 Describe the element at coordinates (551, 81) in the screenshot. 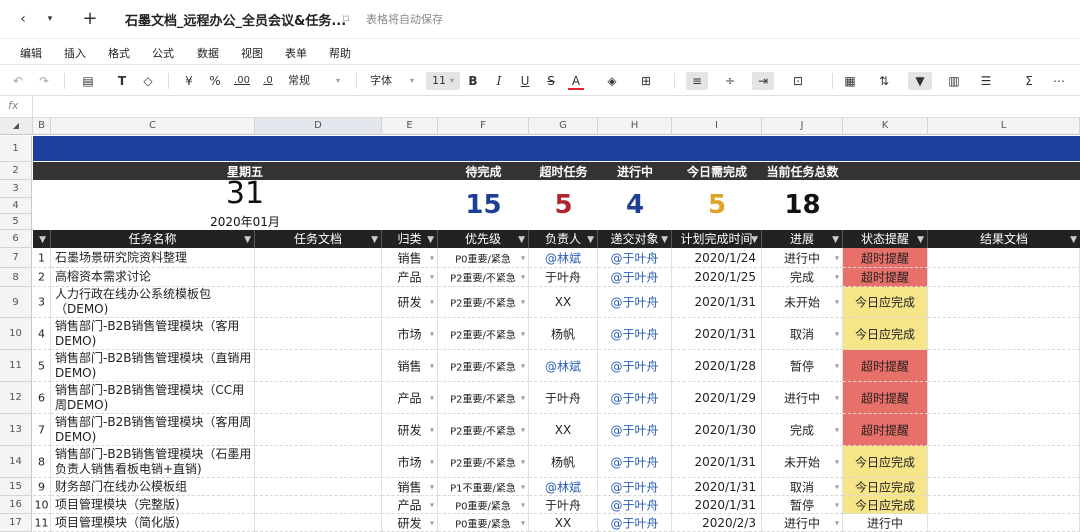

I see `strikethrough-button: S` at that location.